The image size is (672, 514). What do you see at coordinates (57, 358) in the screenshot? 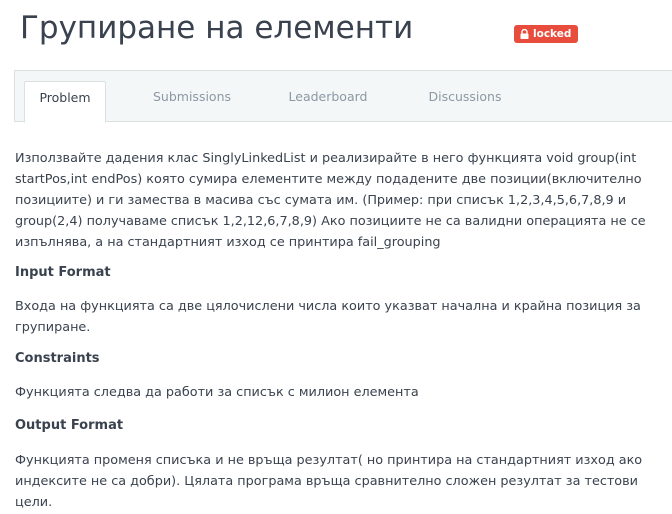
I see `constraints-heading: Constraints` at bounding box center [57, 358].